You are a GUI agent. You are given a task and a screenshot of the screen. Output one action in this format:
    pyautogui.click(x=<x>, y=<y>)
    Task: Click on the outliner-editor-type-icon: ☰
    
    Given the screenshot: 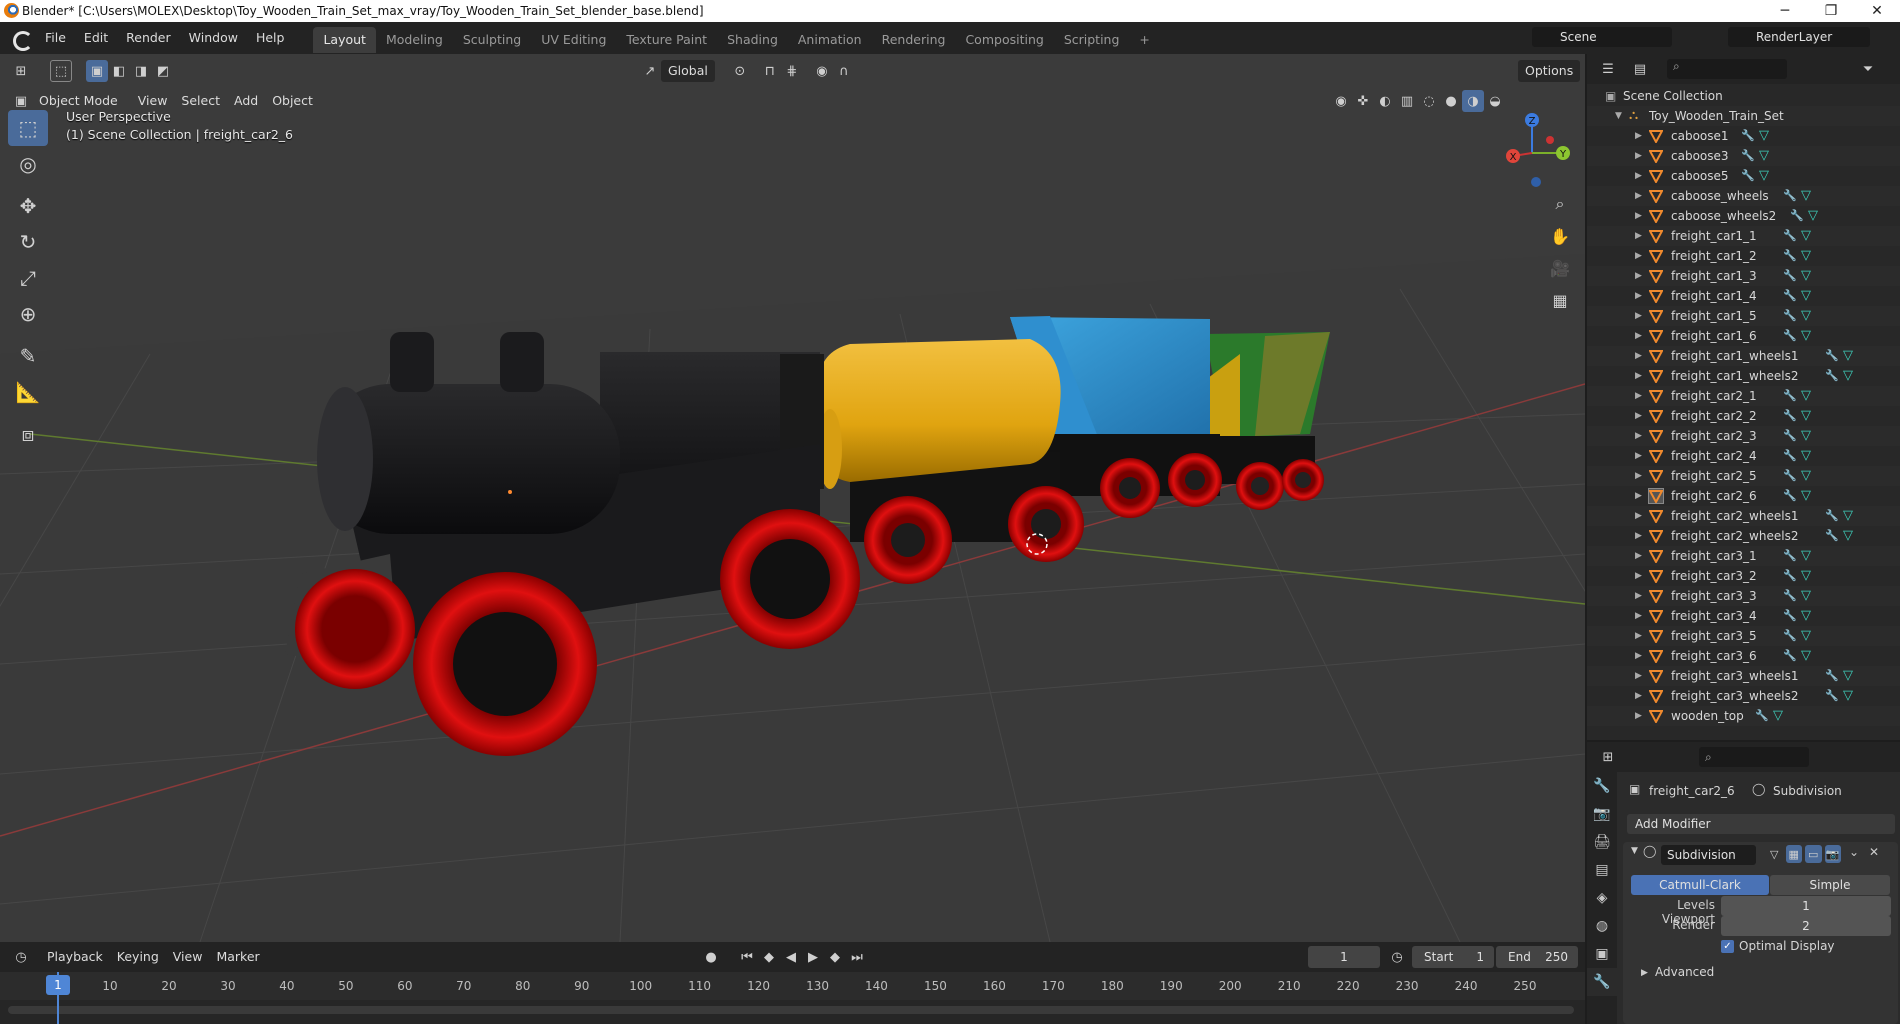 What is the action you would take?
    pyautogui.click(x=1608, y=69)
    